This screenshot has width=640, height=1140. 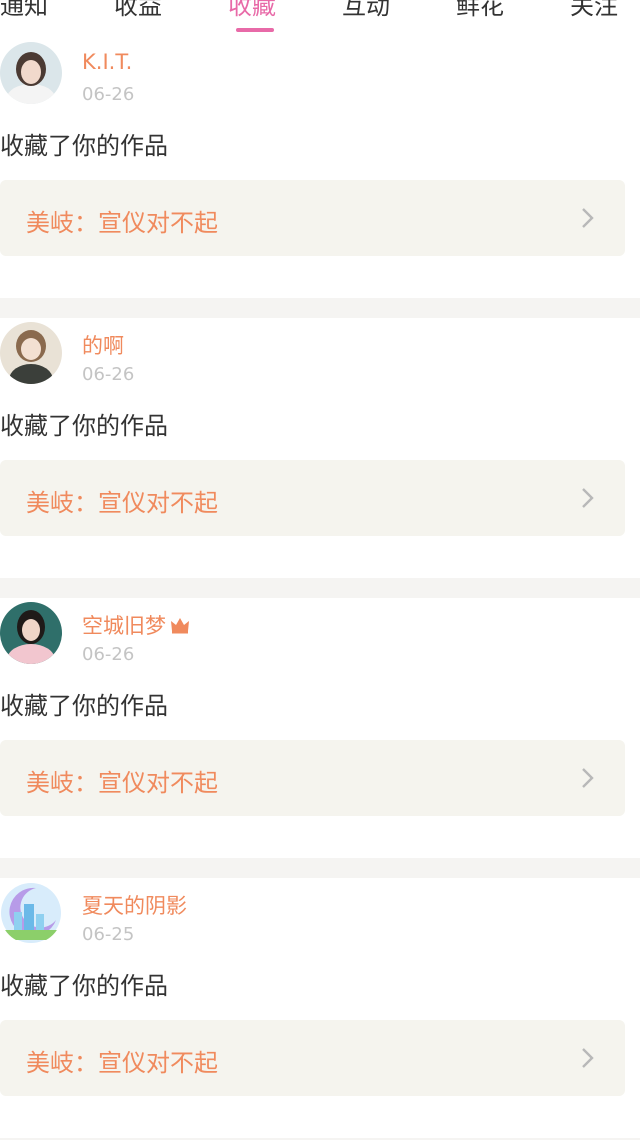 I want to click on username: 夏天的阴影, so click(x=134, y=905).